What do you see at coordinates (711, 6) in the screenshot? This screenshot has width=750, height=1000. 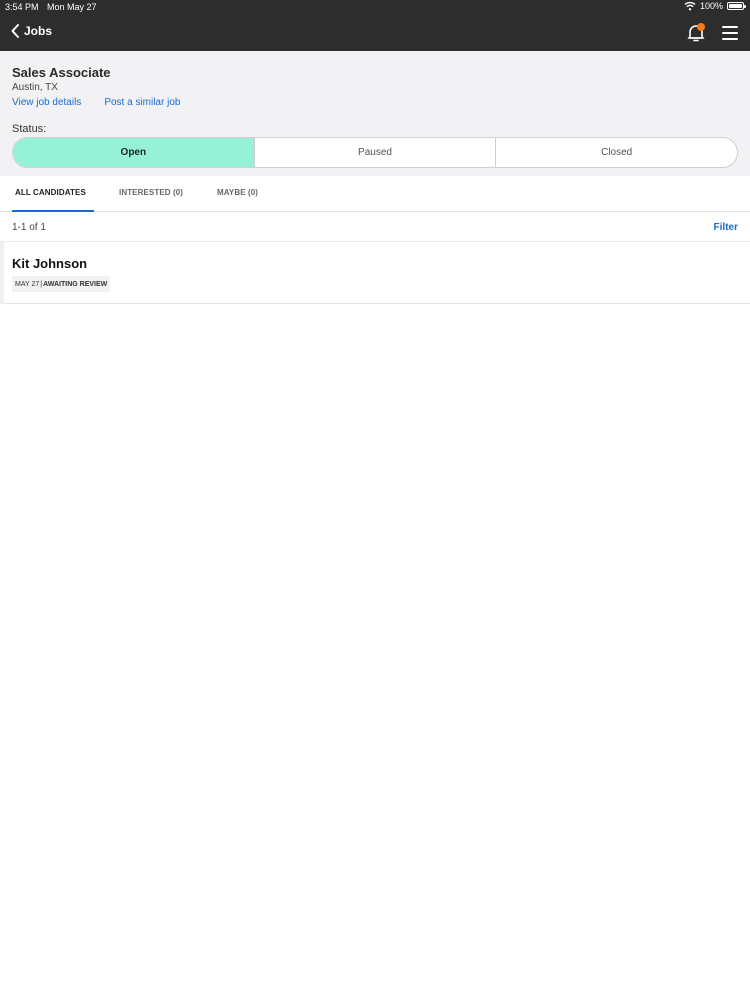 I see `battery-percent: 100%` at bounding box center [711, 6].